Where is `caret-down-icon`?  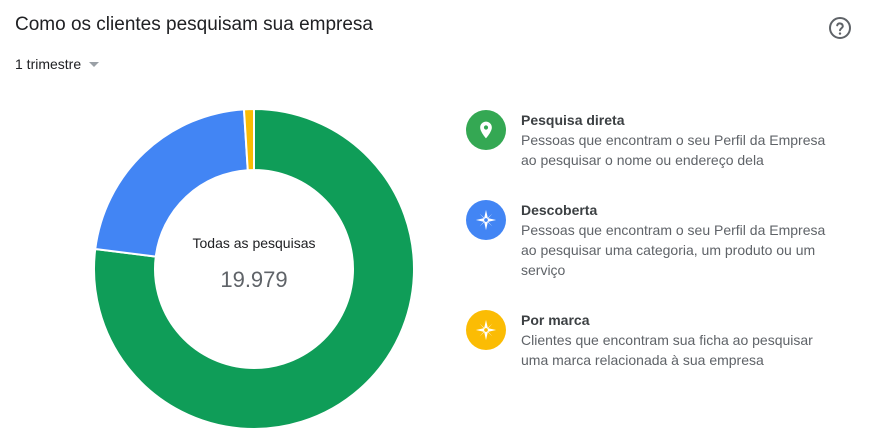 caret-down-icon is located at coordinates (94, 64).